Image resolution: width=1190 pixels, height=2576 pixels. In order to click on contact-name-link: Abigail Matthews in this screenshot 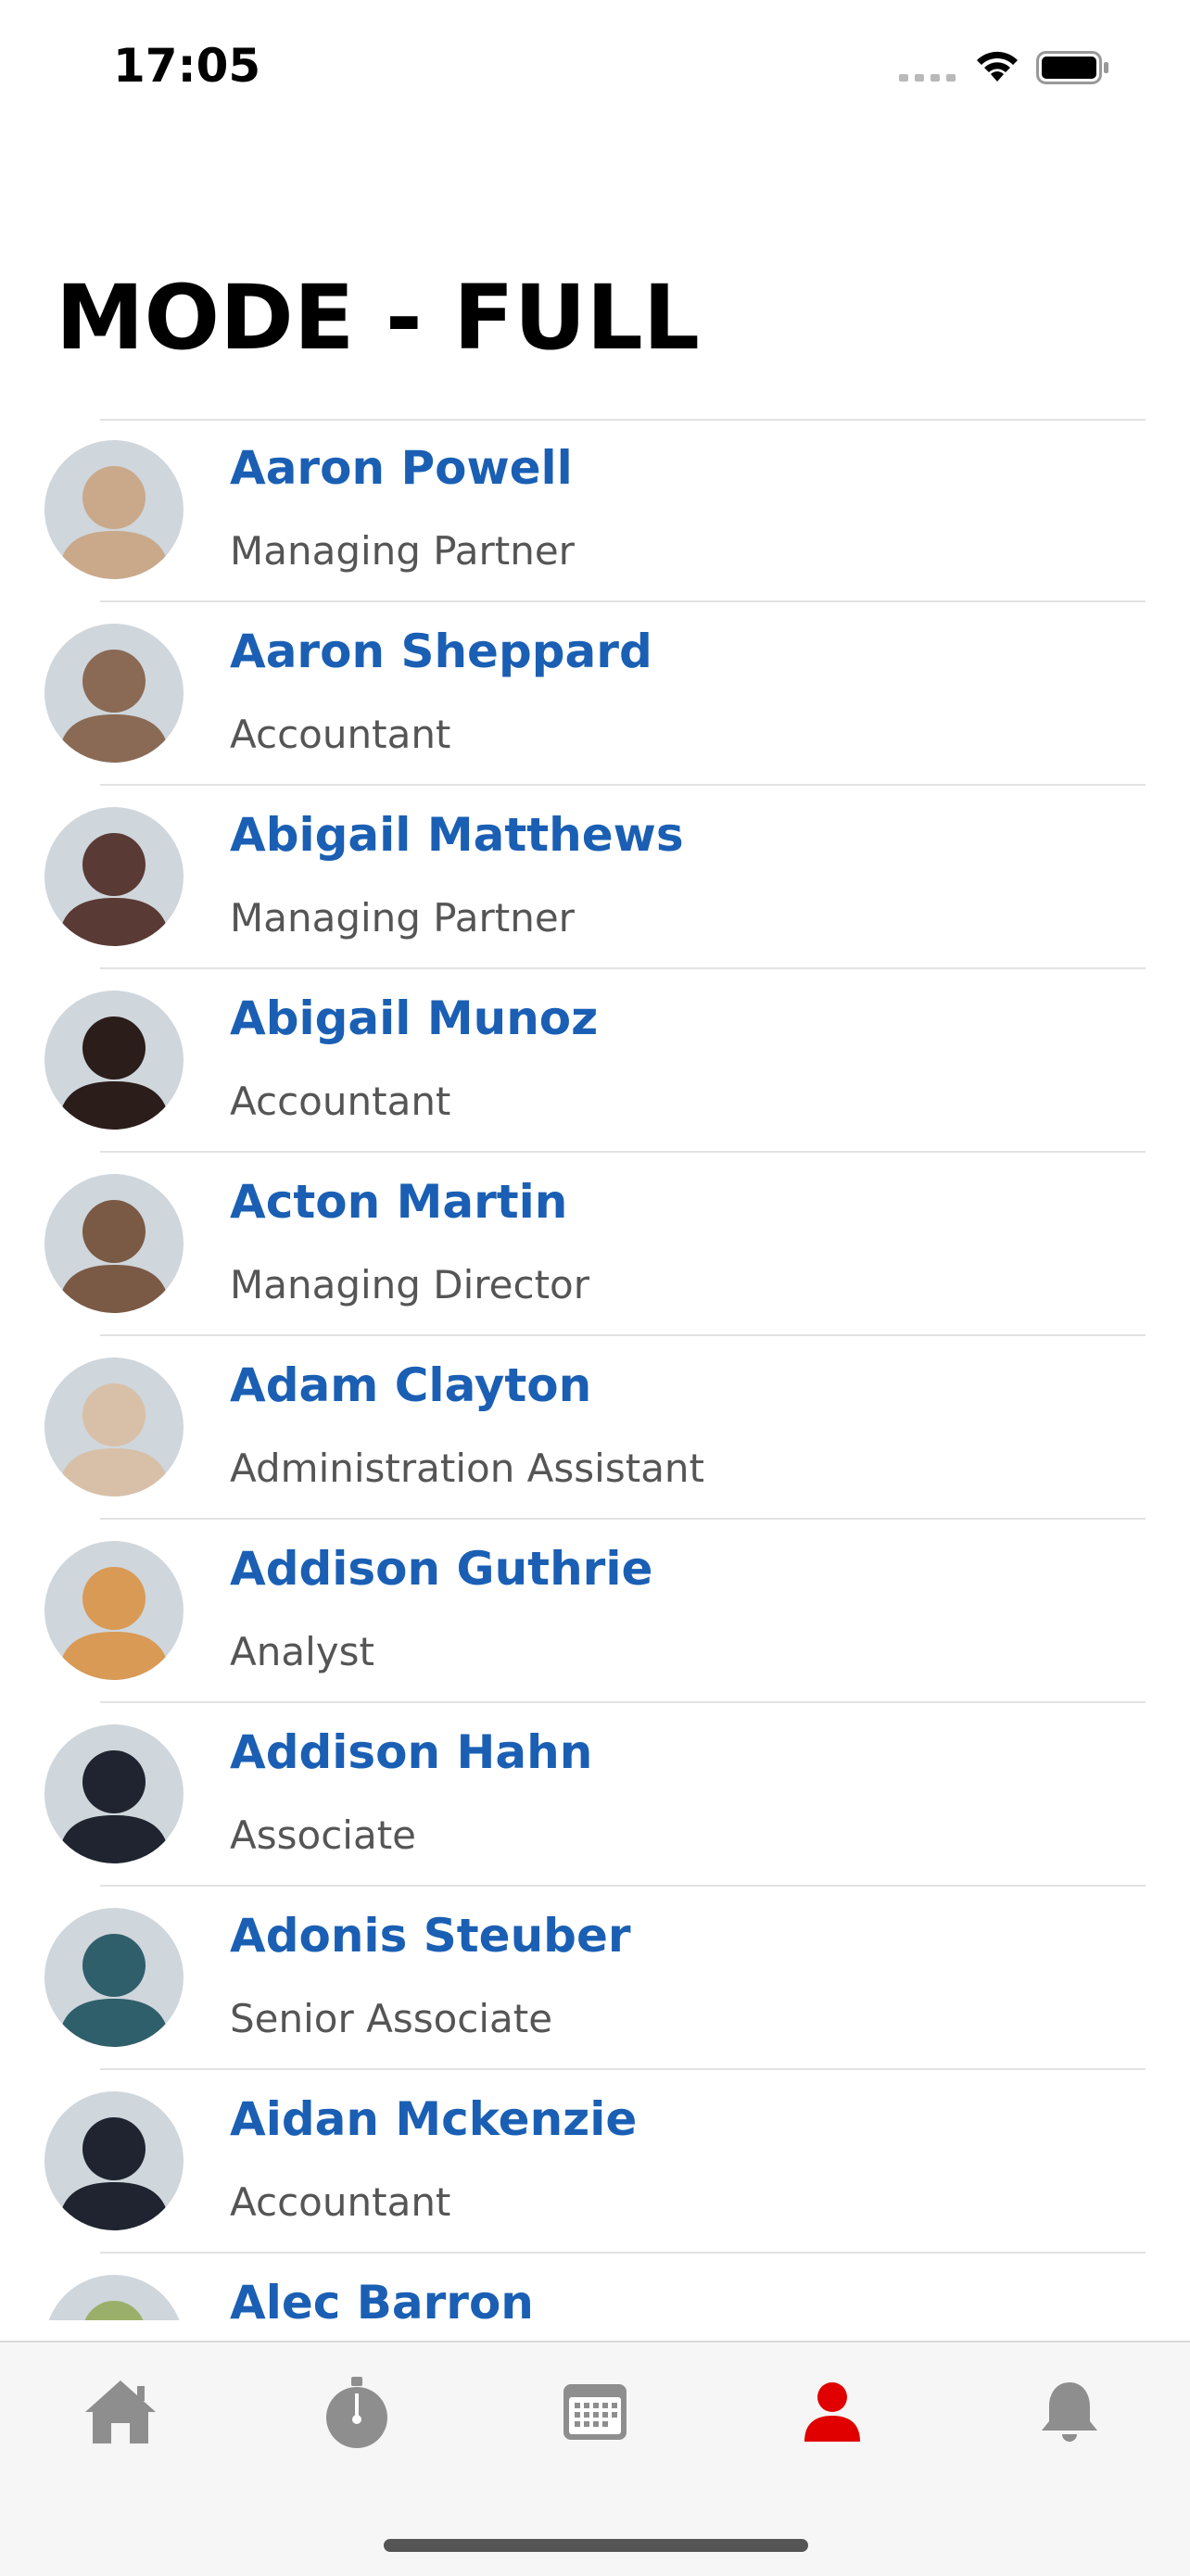, I will do `click(457, 835)`.